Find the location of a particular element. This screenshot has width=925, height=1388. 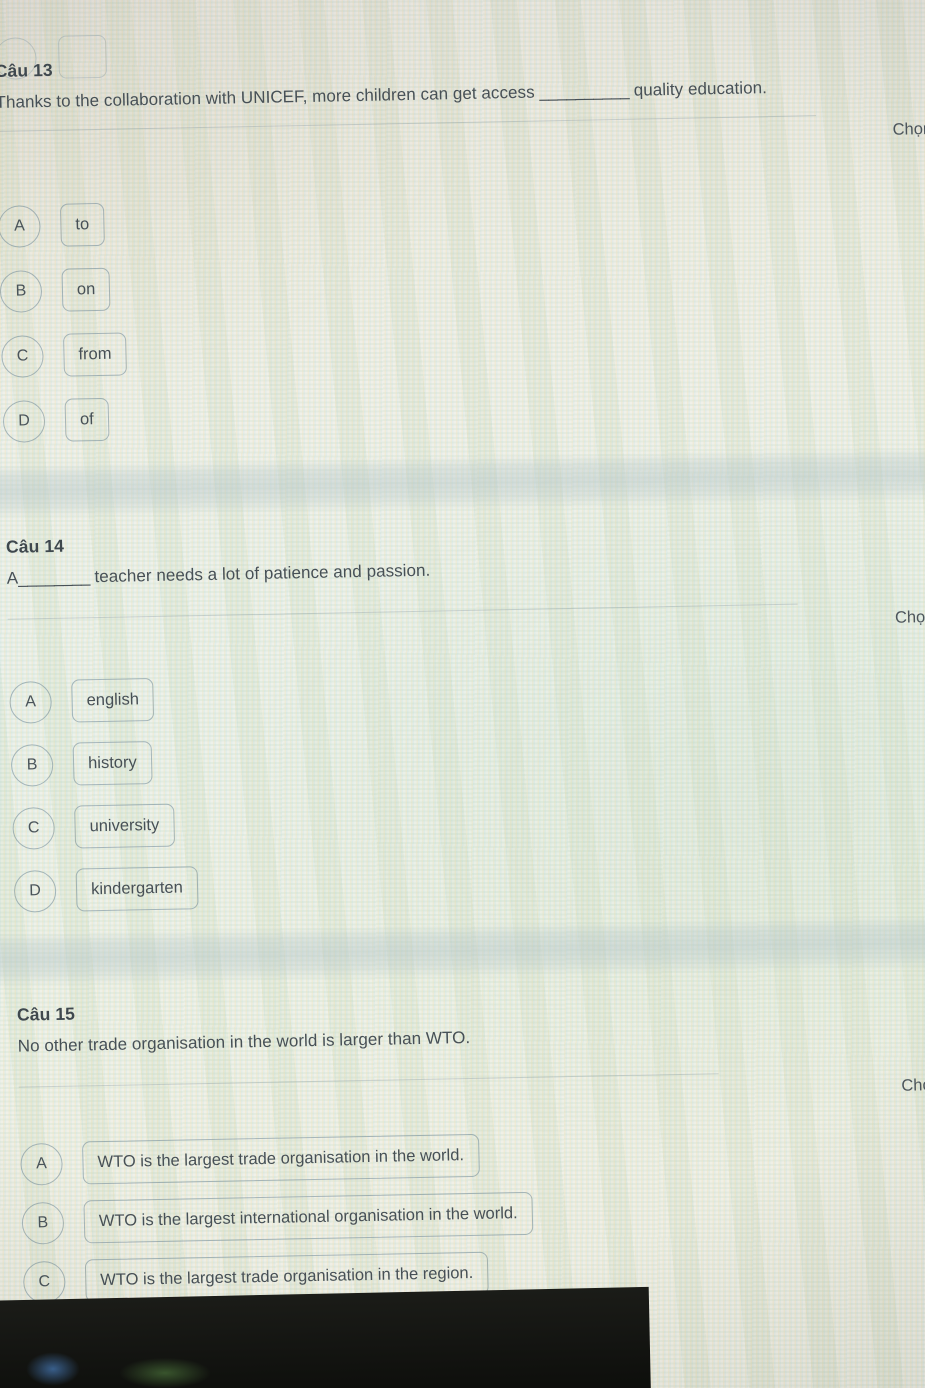

question-label-13: Câu 13 is located at coordinates (26, 70).